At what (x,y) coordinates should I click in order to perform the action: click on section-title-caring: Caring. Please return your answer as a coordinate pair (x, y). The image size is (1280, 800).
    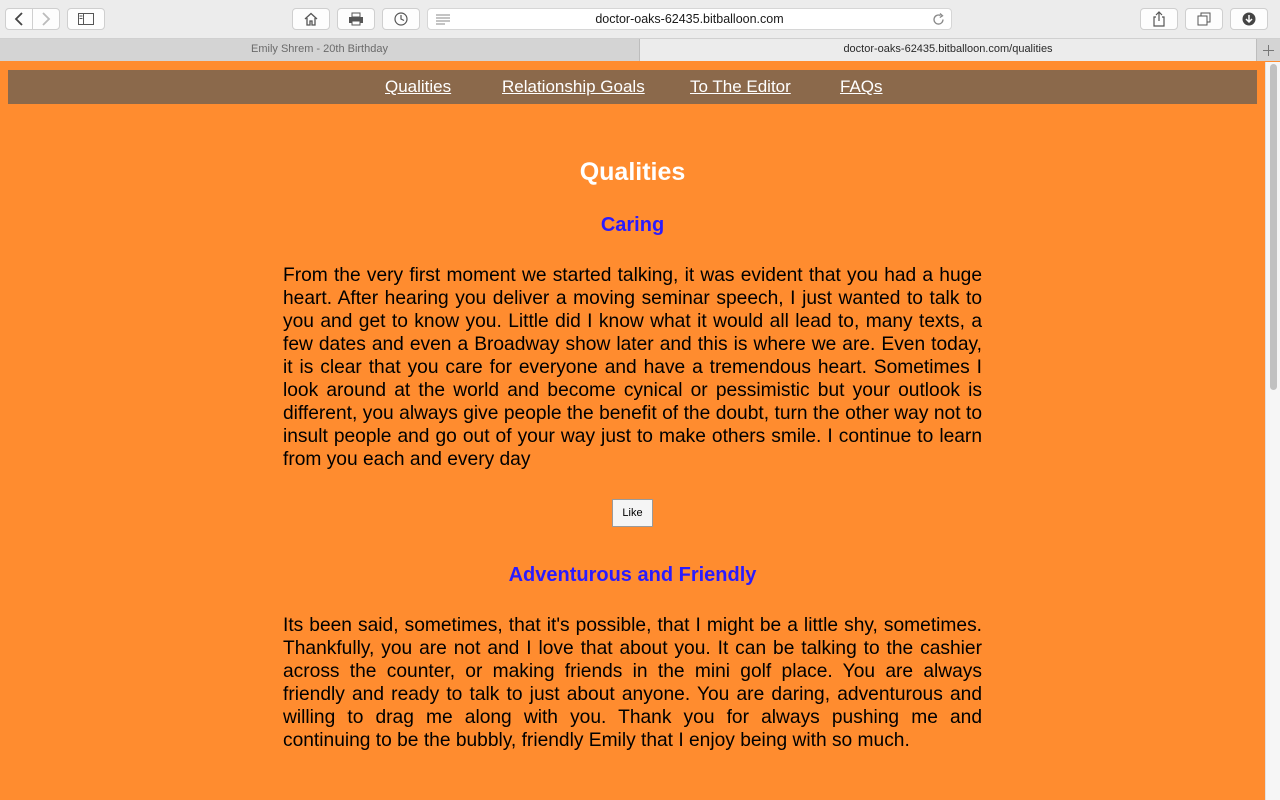
    Looking at the image, I should click on (632, 225).